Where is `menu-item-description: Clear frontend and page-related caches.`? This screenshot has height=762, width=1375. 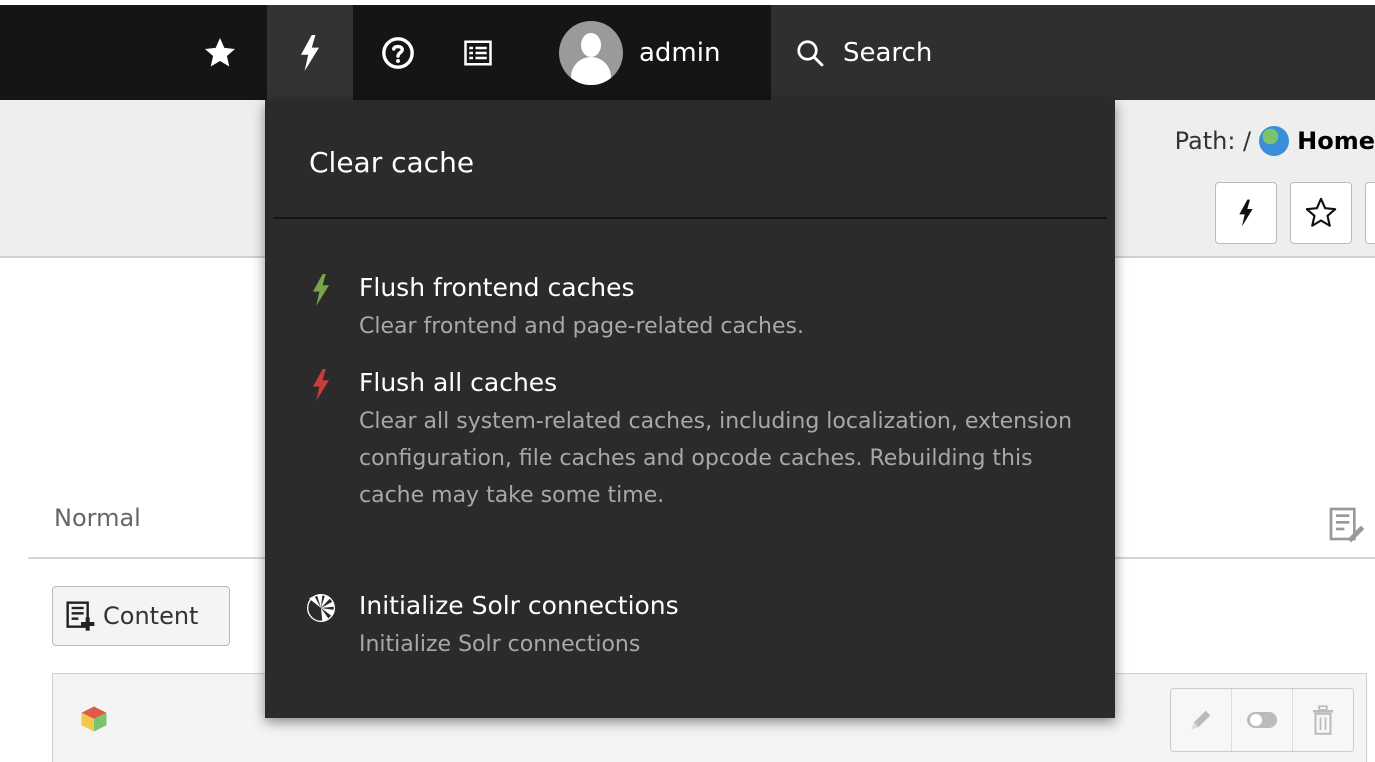 menu-item-description: Clear frontend and page-related caches. is located at coordinates (581, 326).